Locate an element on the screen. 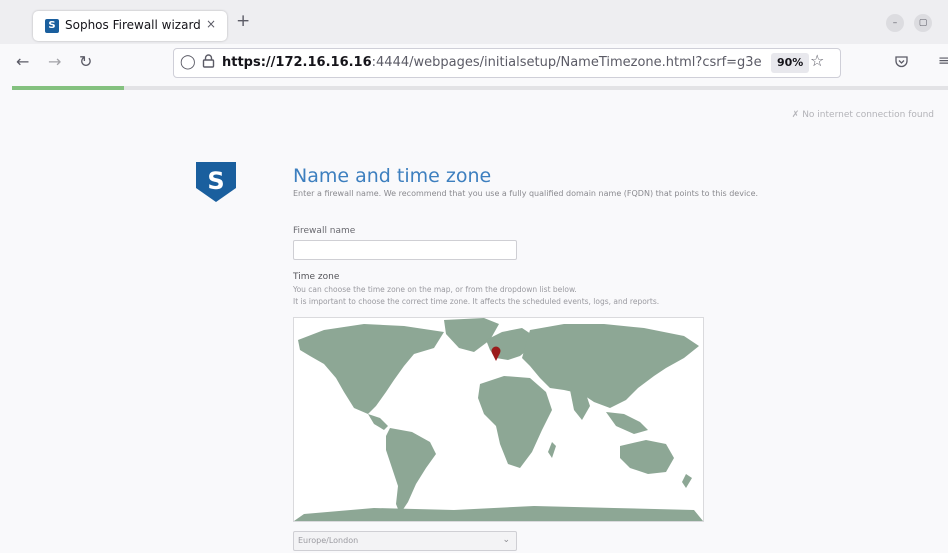  firewall-name-label: Firewall name is located at coordinates (324, 231).